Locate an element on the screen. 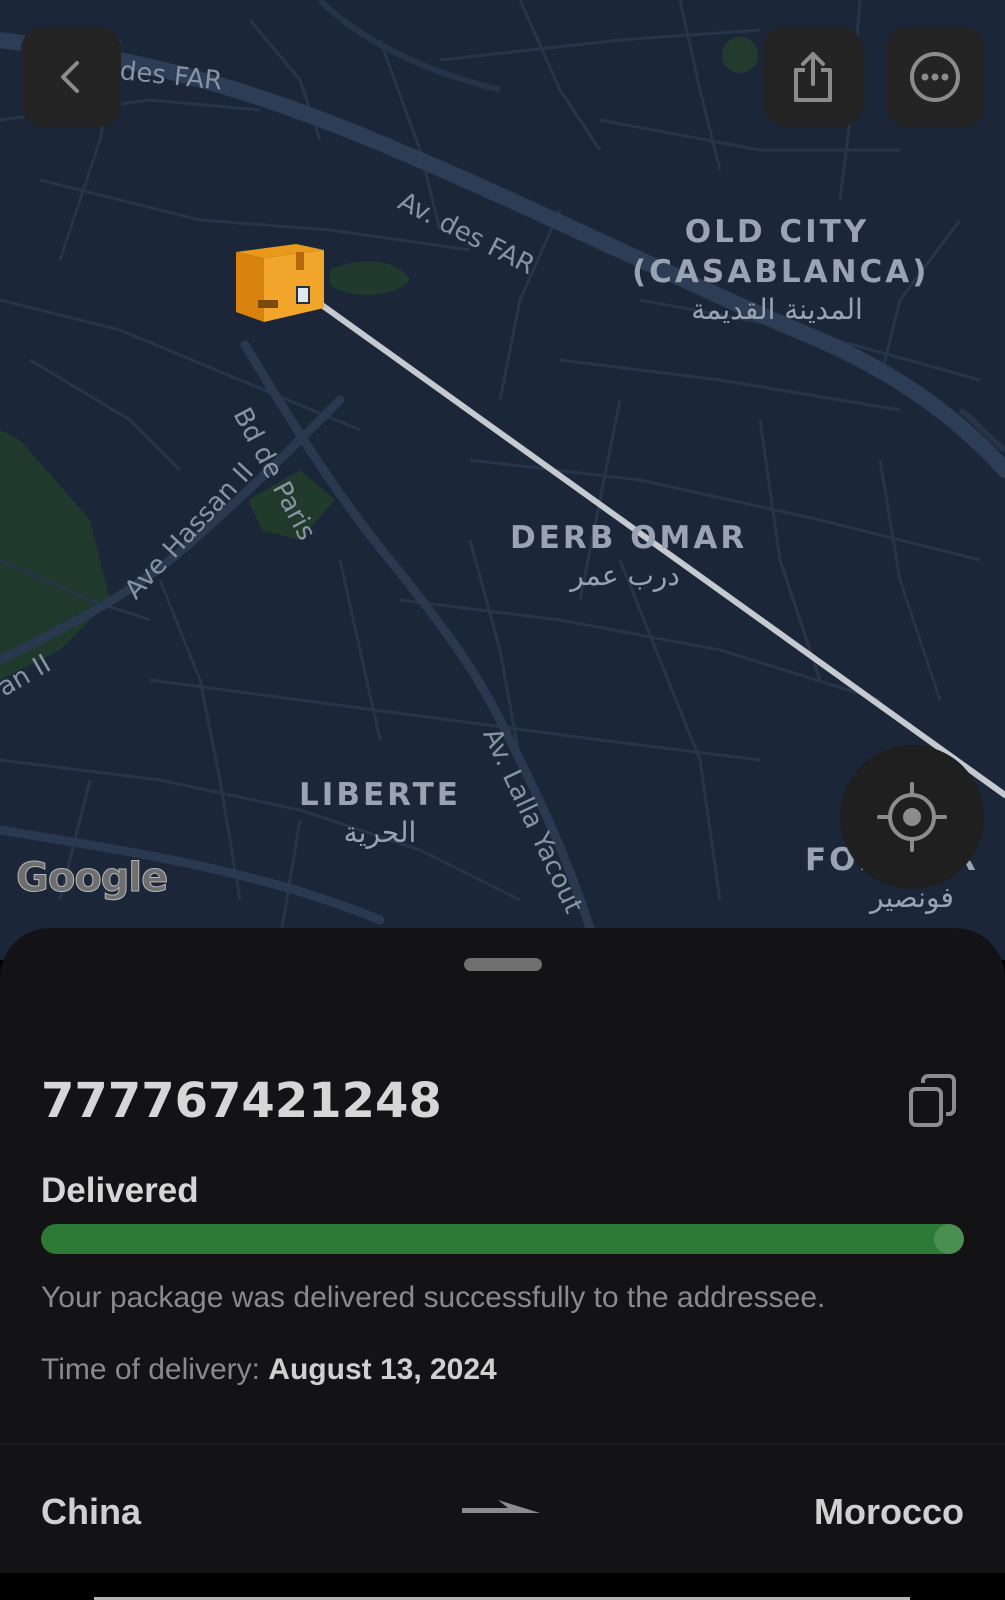 The width and height of the screenshot is (1005, 1600). origin-country: China is located at coordinates (91, 1511).